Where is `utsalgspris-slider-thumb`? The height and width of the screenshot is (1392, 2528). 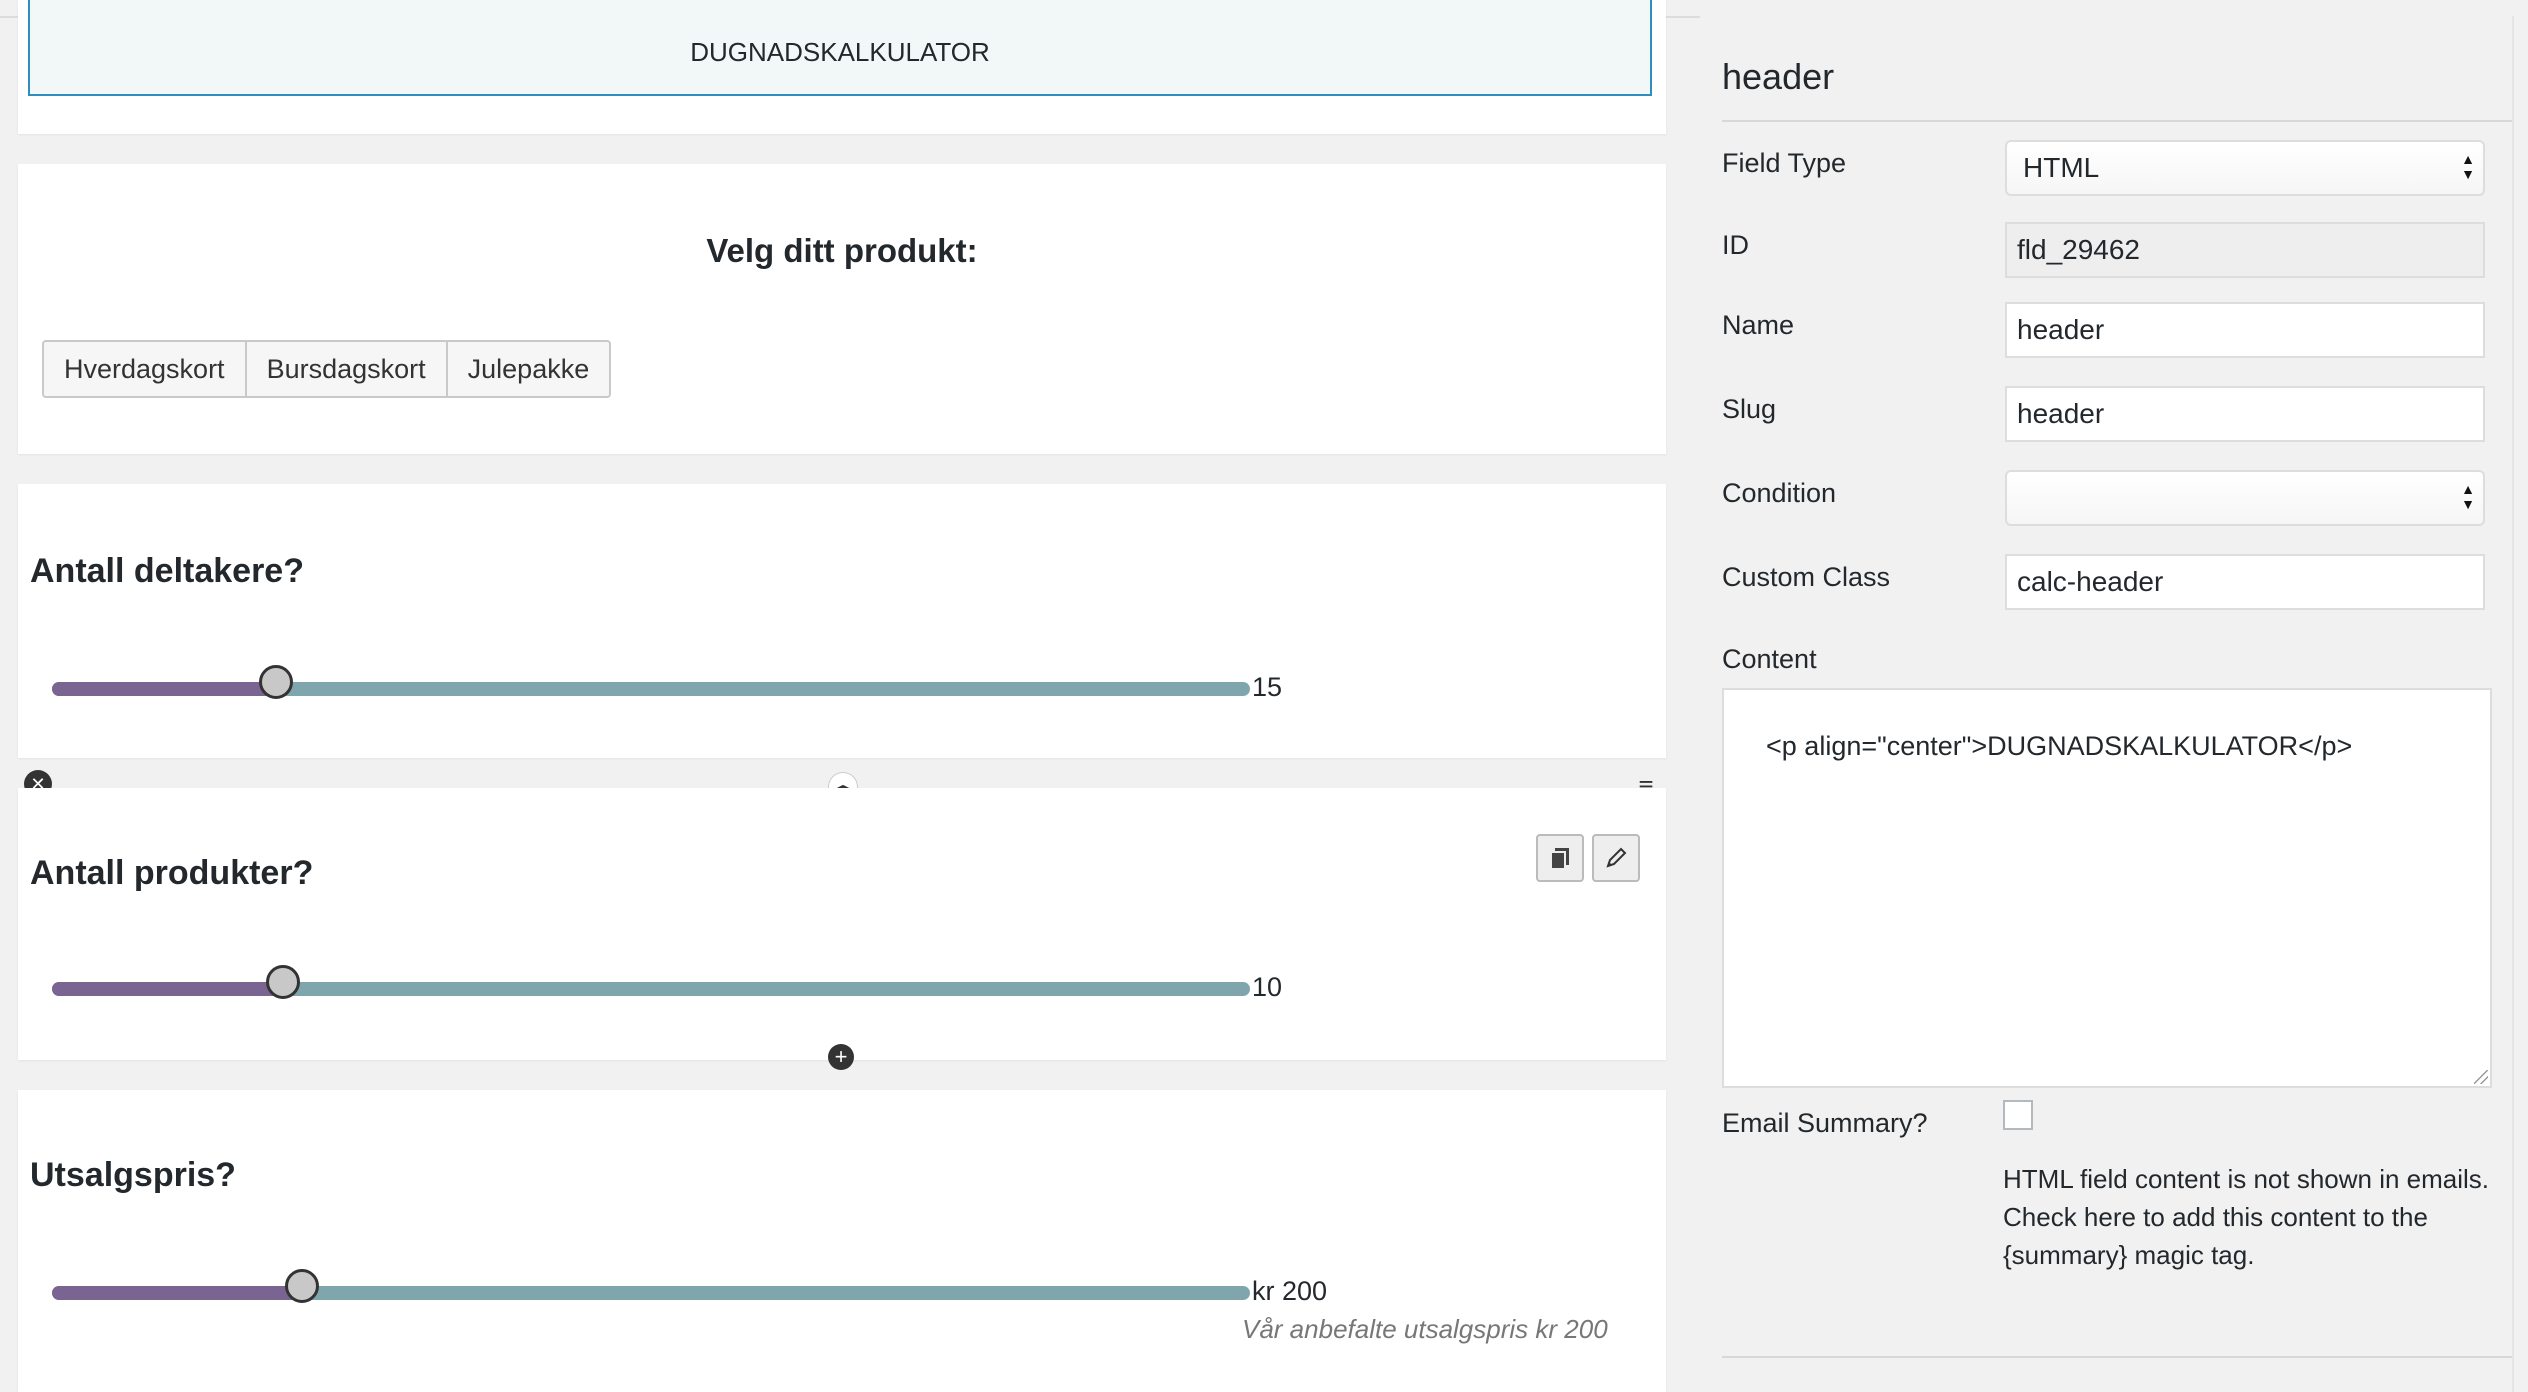
utsalgspris-slider-thumb is located at coordinates (302, 1286).